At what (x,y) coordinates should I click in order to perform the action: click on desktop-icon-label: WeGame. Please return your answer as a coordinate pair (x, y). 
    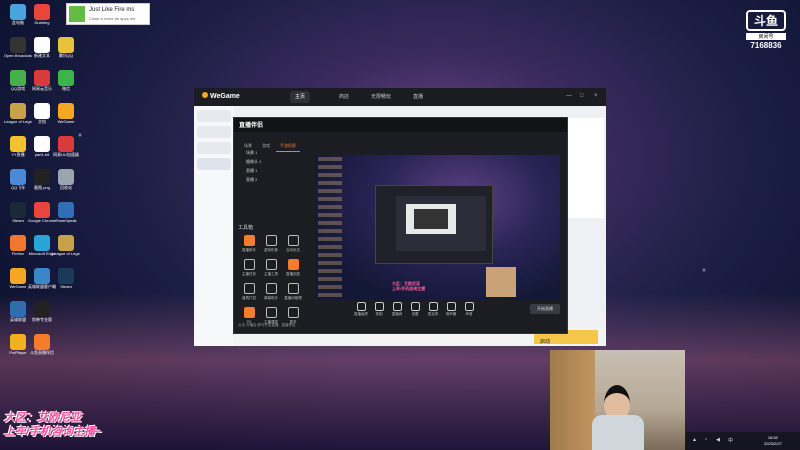
    Looking at the image, I should click on (66, 121).